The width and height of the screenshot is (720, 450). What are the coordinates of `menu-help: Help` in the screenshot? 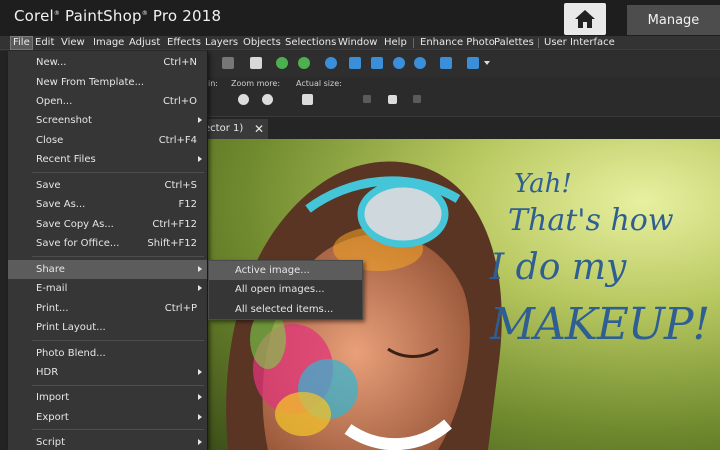 It's located at (395, 43).